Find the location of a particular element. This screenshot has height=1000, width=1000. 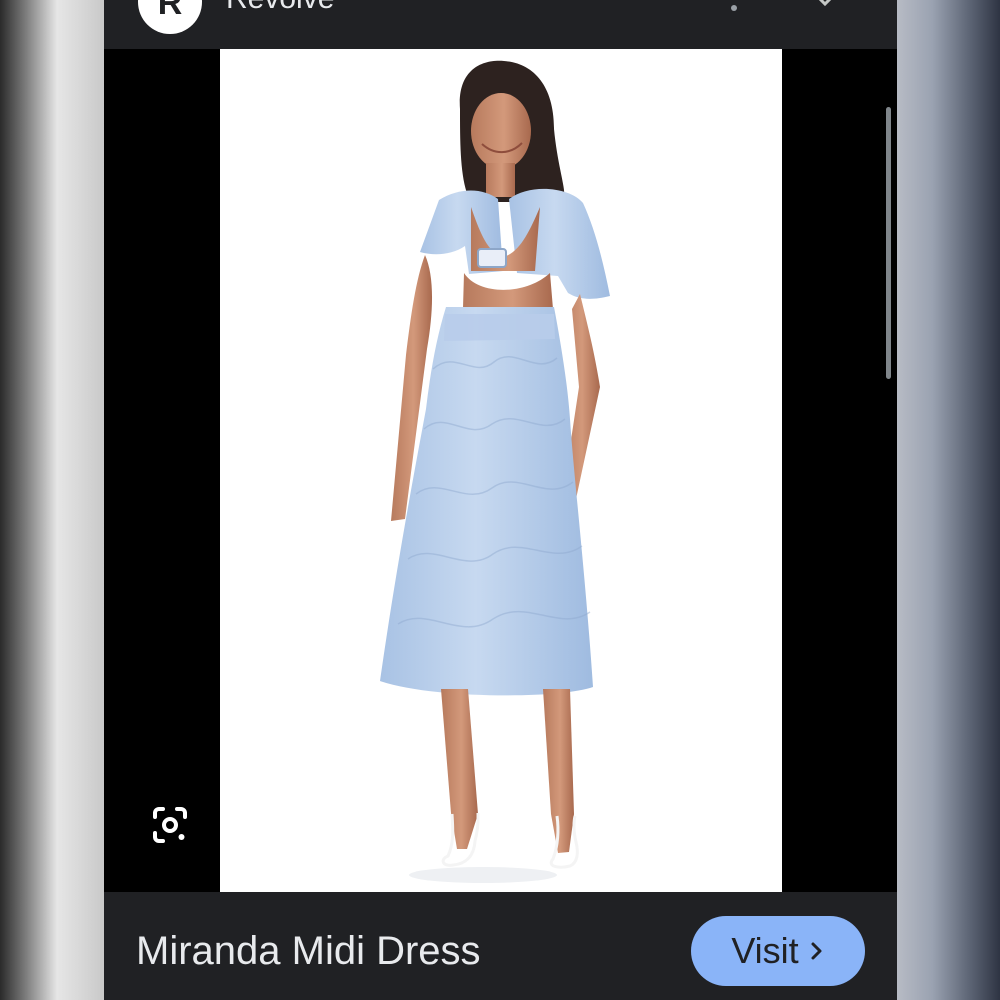

more-vert-icon is located at coordinates (734, 10).